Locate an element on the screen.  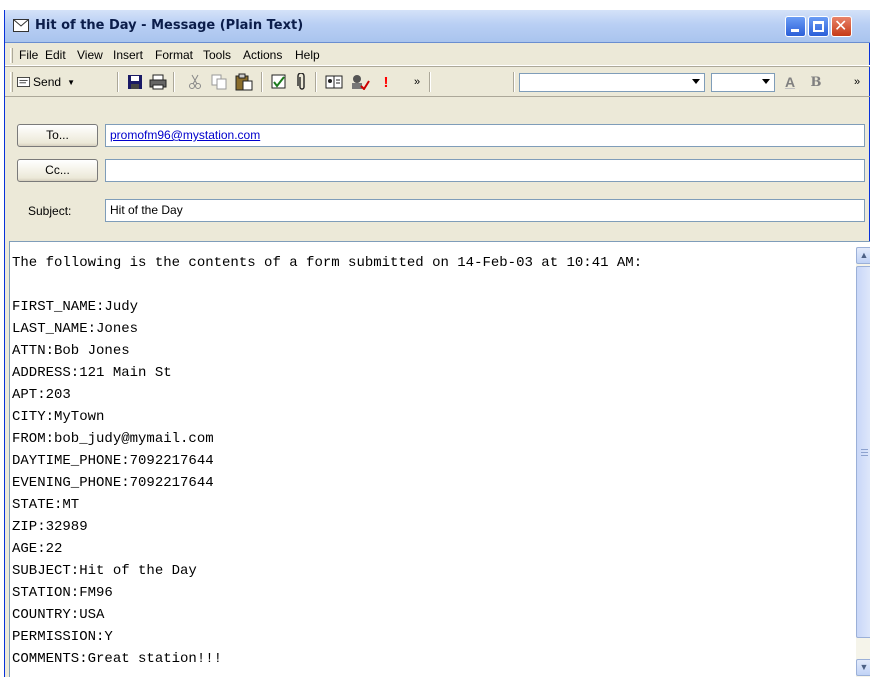
menu-view: View is located at coordinates (90, 55).